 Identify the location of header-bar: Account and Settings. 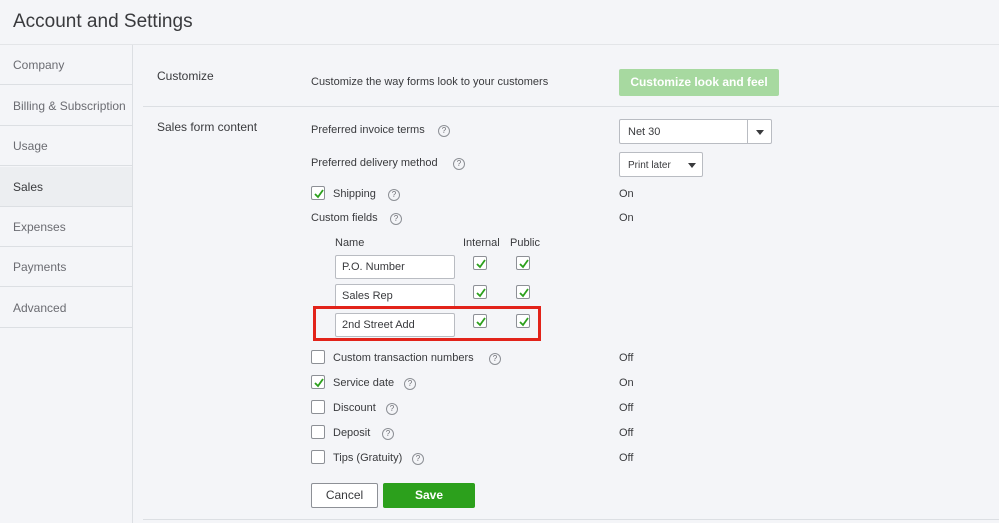
(499, 22).